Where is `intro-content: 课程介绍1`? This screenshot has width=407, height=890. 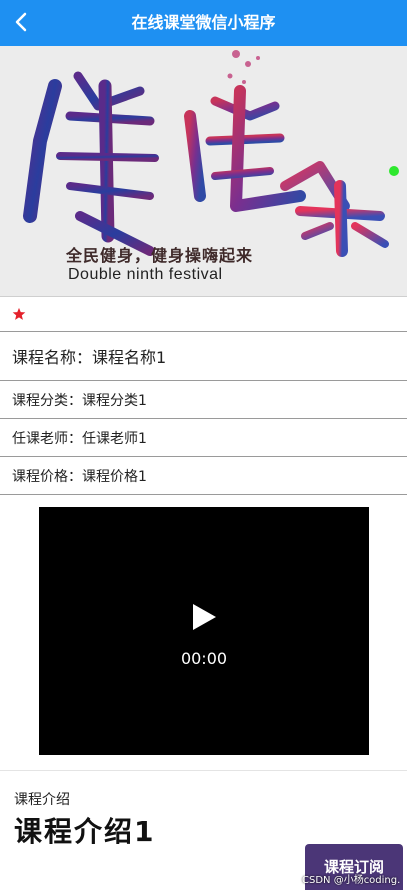
intro-content: 课程介绍1 is located at coordinates (85, 831).